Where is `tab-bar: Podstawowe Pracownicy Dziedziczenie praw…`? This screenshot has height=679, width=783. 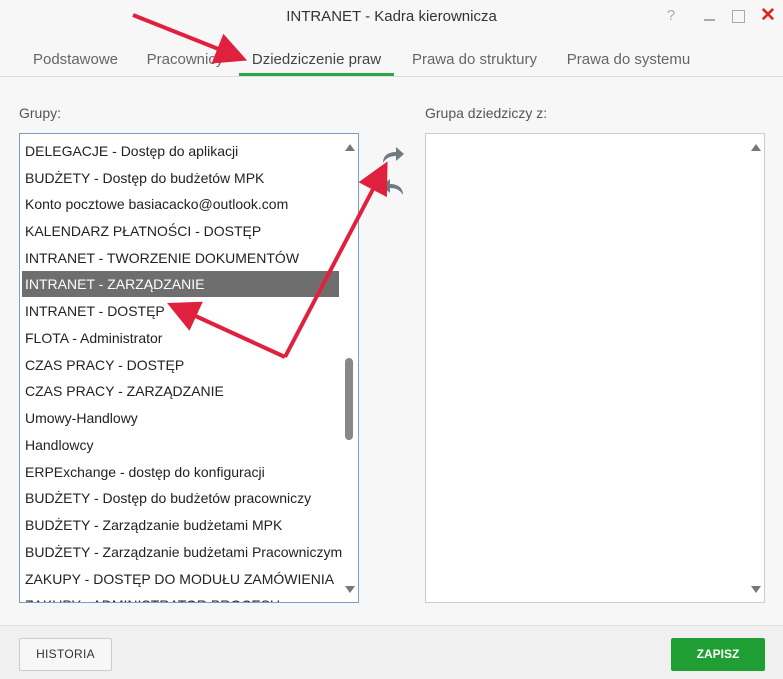 tab-bar: Podstawowe Pracownicy Dziedziczenie praw… is located at coordinates (391, 60).